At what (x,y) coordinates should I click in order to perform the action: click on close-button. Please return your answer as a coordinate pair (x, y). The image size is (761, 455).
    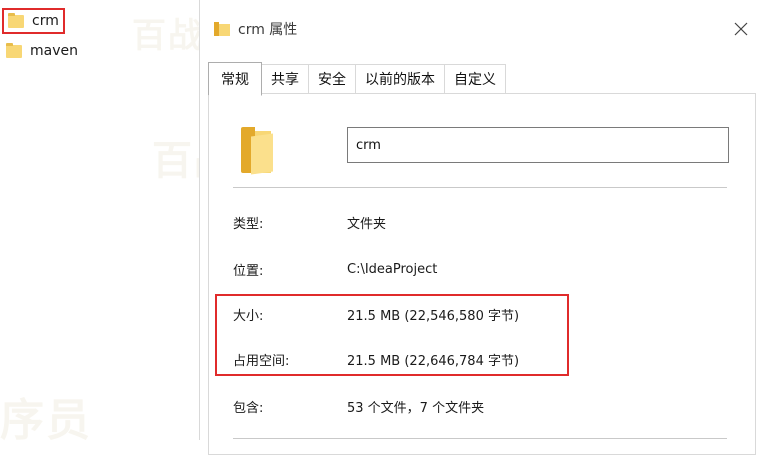
    Looking at the image, I should click on (741, 29).